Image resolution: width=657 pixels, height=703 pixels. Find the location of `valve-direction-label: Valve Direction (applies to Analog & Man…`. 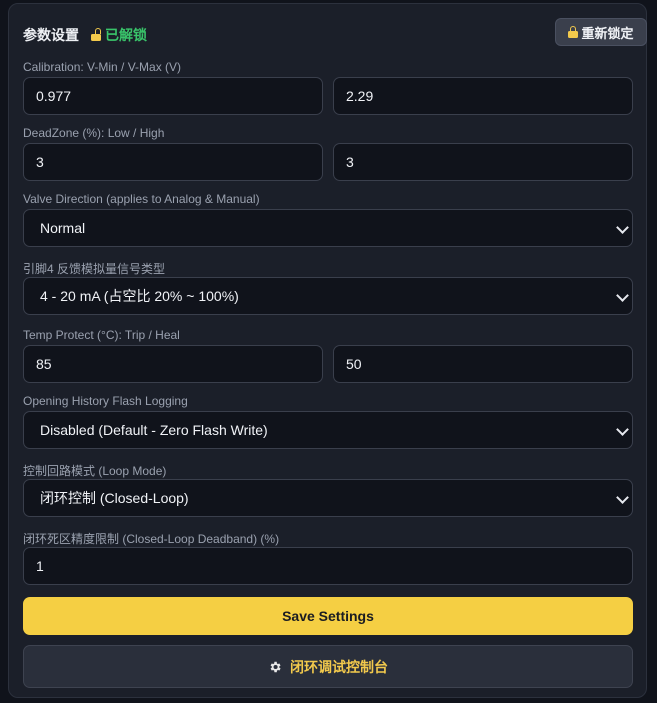

valve-direction-label: Valve Direction (applies to Analog & Man… is located at coordinates (141, 199).